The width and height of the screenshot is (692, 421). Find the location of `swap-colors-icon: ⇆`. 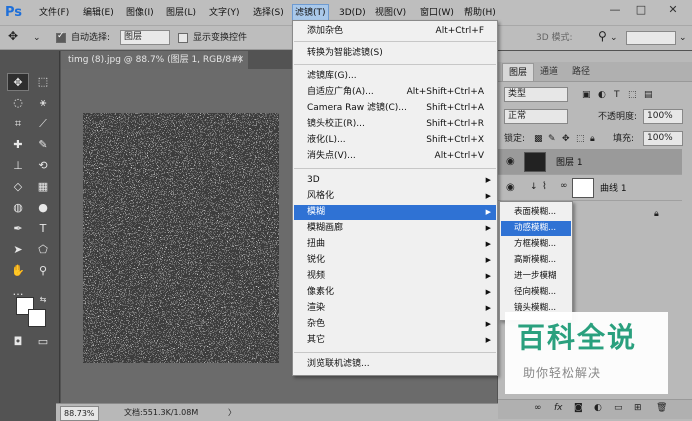

swap-colors-icon: ⇆ is located at coordinates (43, 300).